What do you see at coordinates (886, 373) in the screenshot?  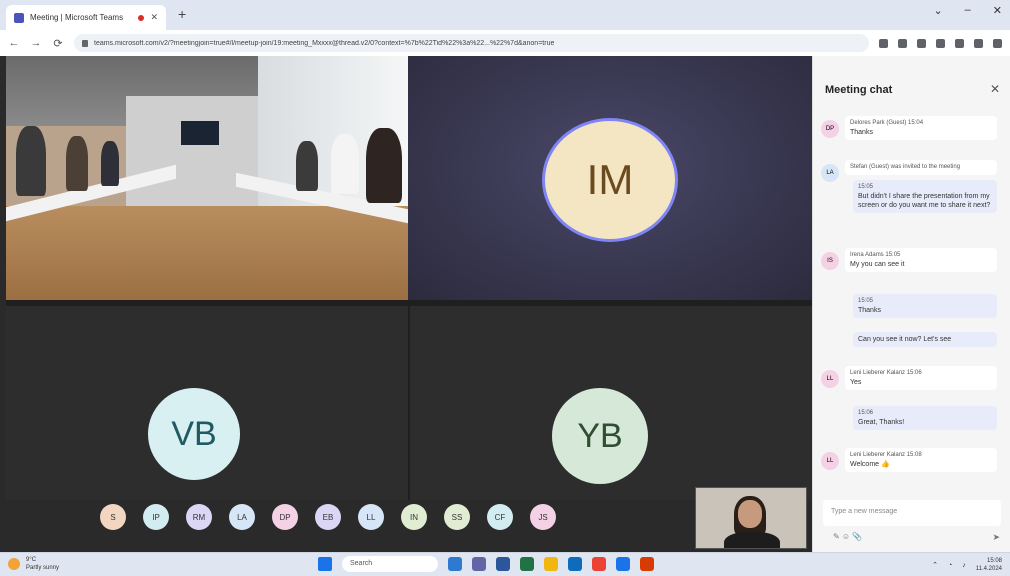 I see `chat-message-meta: Leni Lieberer Kalanz 15:06` at bounding box center [886, 373].